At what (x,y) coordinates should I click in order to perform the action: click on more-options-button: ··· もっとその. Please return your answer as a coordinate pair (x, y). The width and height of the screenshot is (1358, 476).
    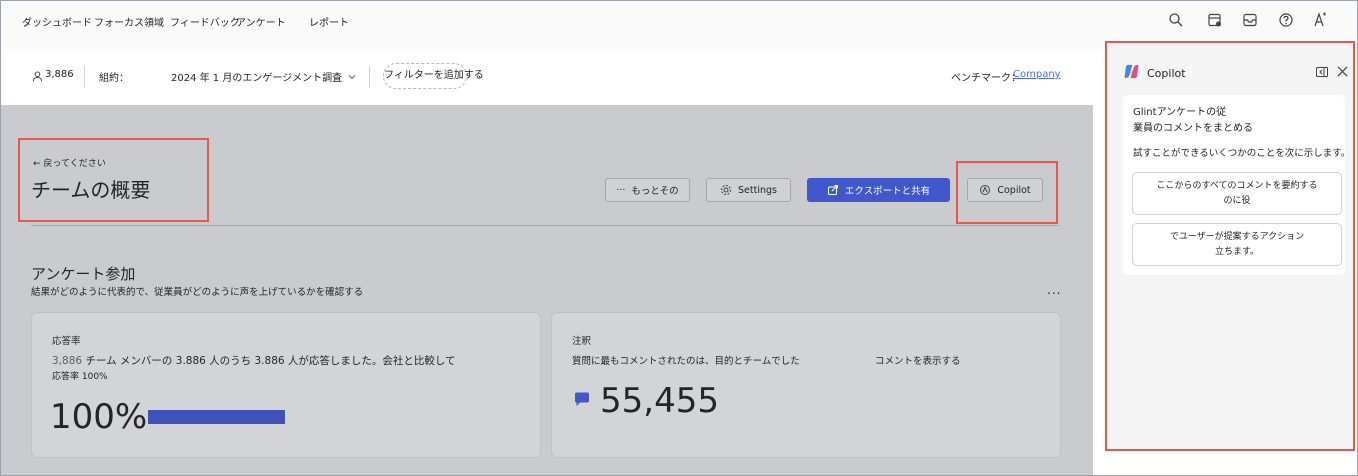
    Looking at the image, I should click on (647, 190).